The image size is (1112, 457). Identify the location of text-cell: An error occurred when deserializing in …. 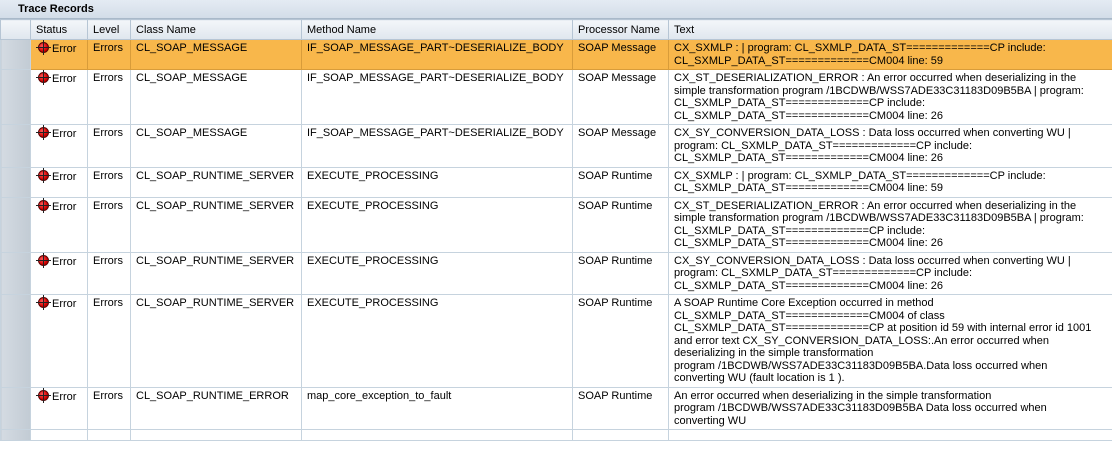
(890, 408).